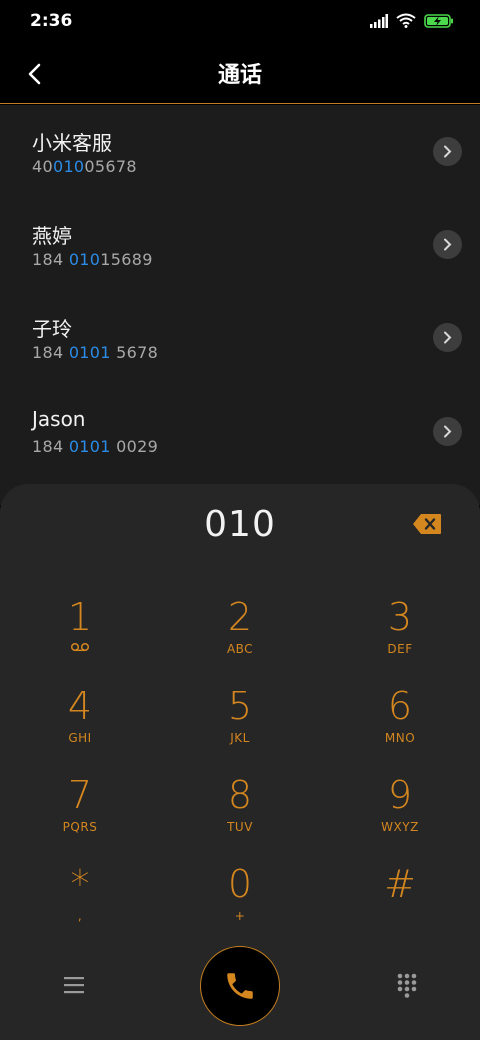 The height and width of the screenshot is (1040, 480). What do you see at coordinates (240, 738) in the screenshot?
I see `key-letters: JKL` at bounding box center [240, 738].